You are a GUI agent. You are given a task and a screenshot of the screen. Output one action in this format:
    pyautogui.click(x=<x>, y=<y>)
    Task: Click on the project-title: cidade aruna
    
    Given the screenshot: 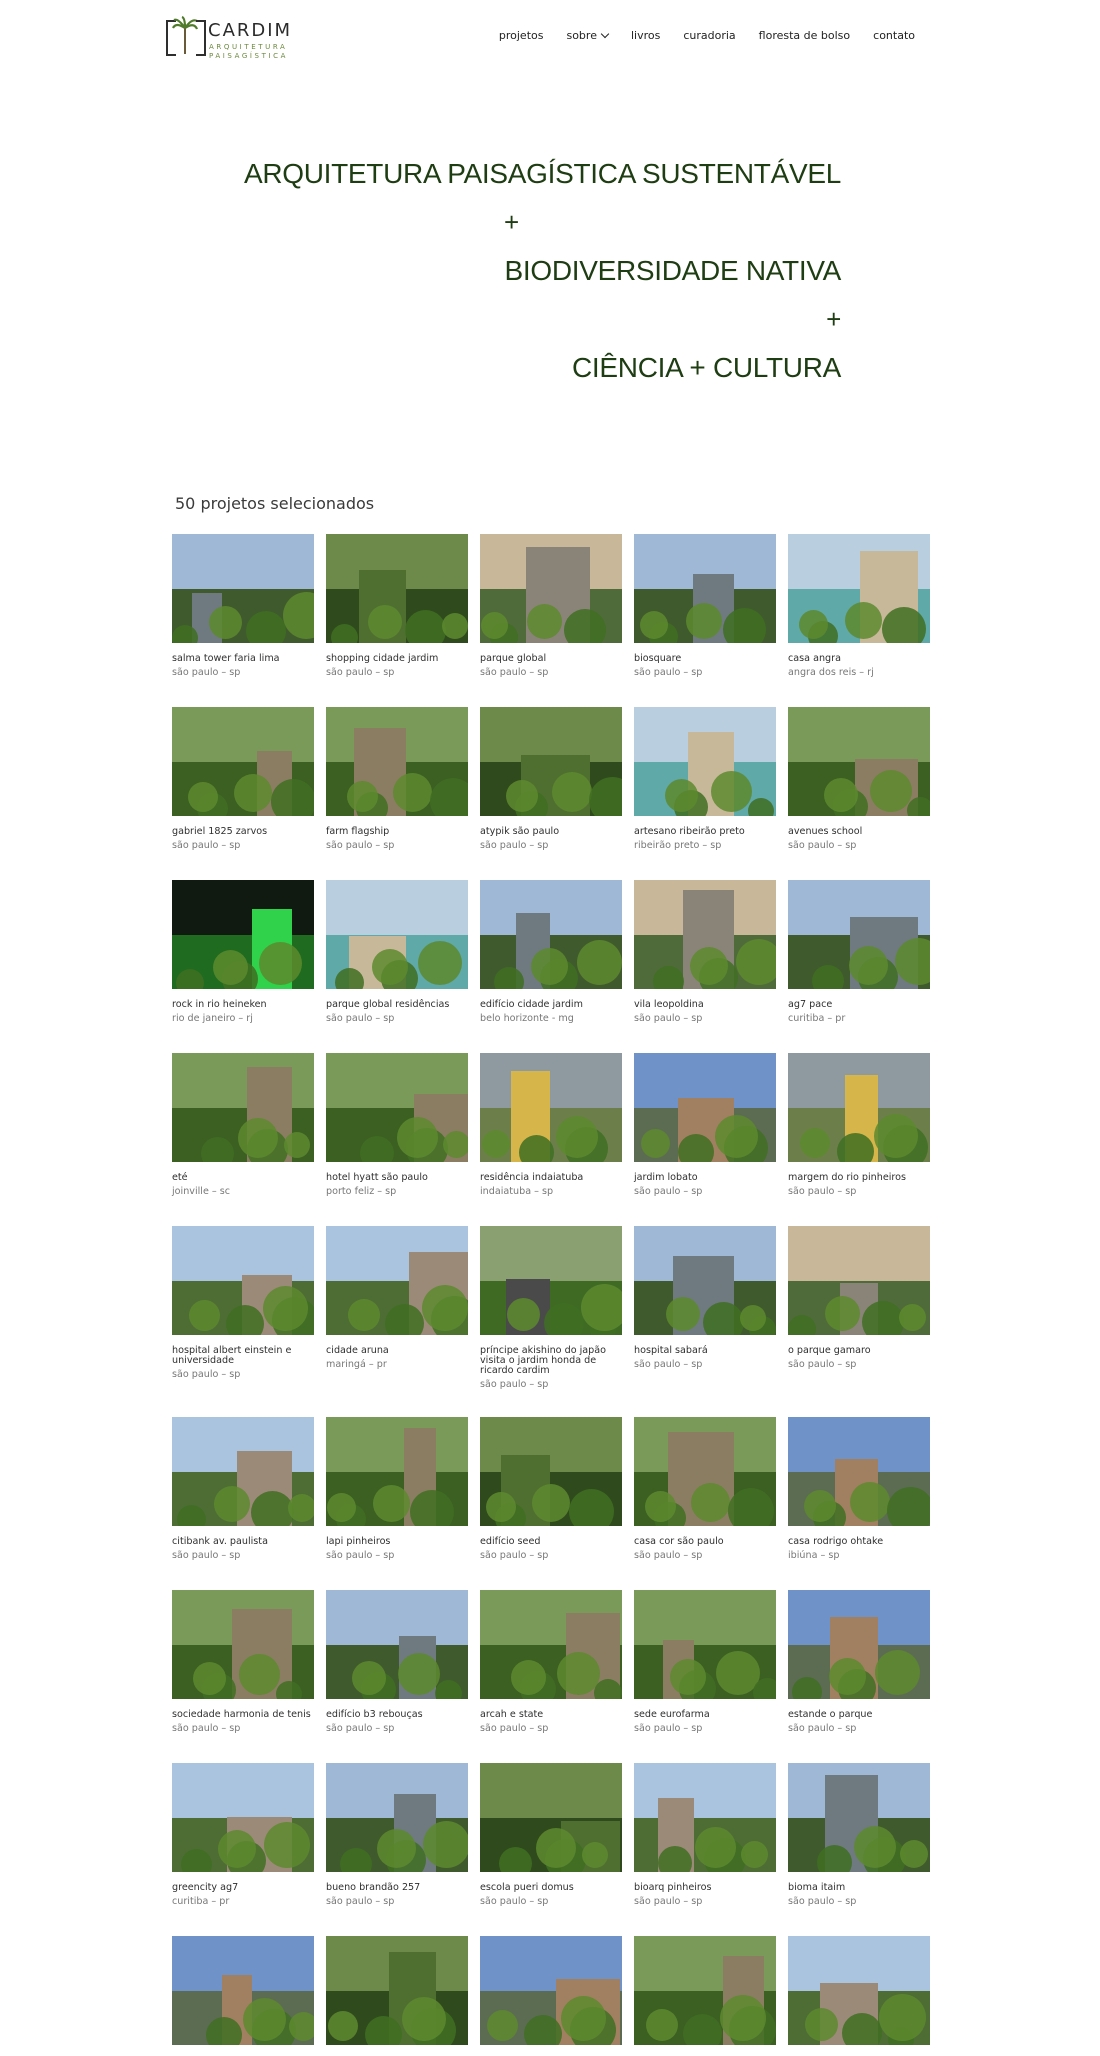 What is the action you would take?
    pyautogui.click(x=397, y=1351)
    